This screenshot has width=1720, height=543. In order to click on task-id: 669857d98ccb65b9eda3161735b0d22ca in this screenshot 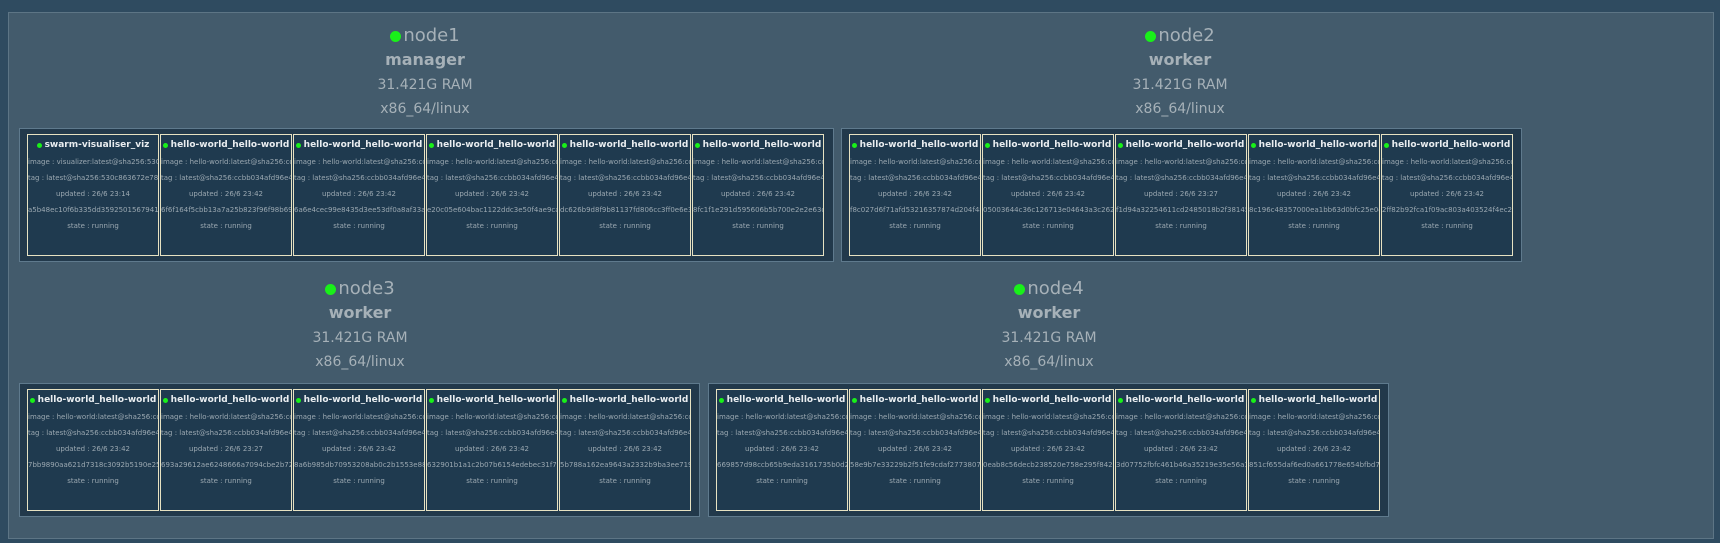, I will do `click(782, 465)`.